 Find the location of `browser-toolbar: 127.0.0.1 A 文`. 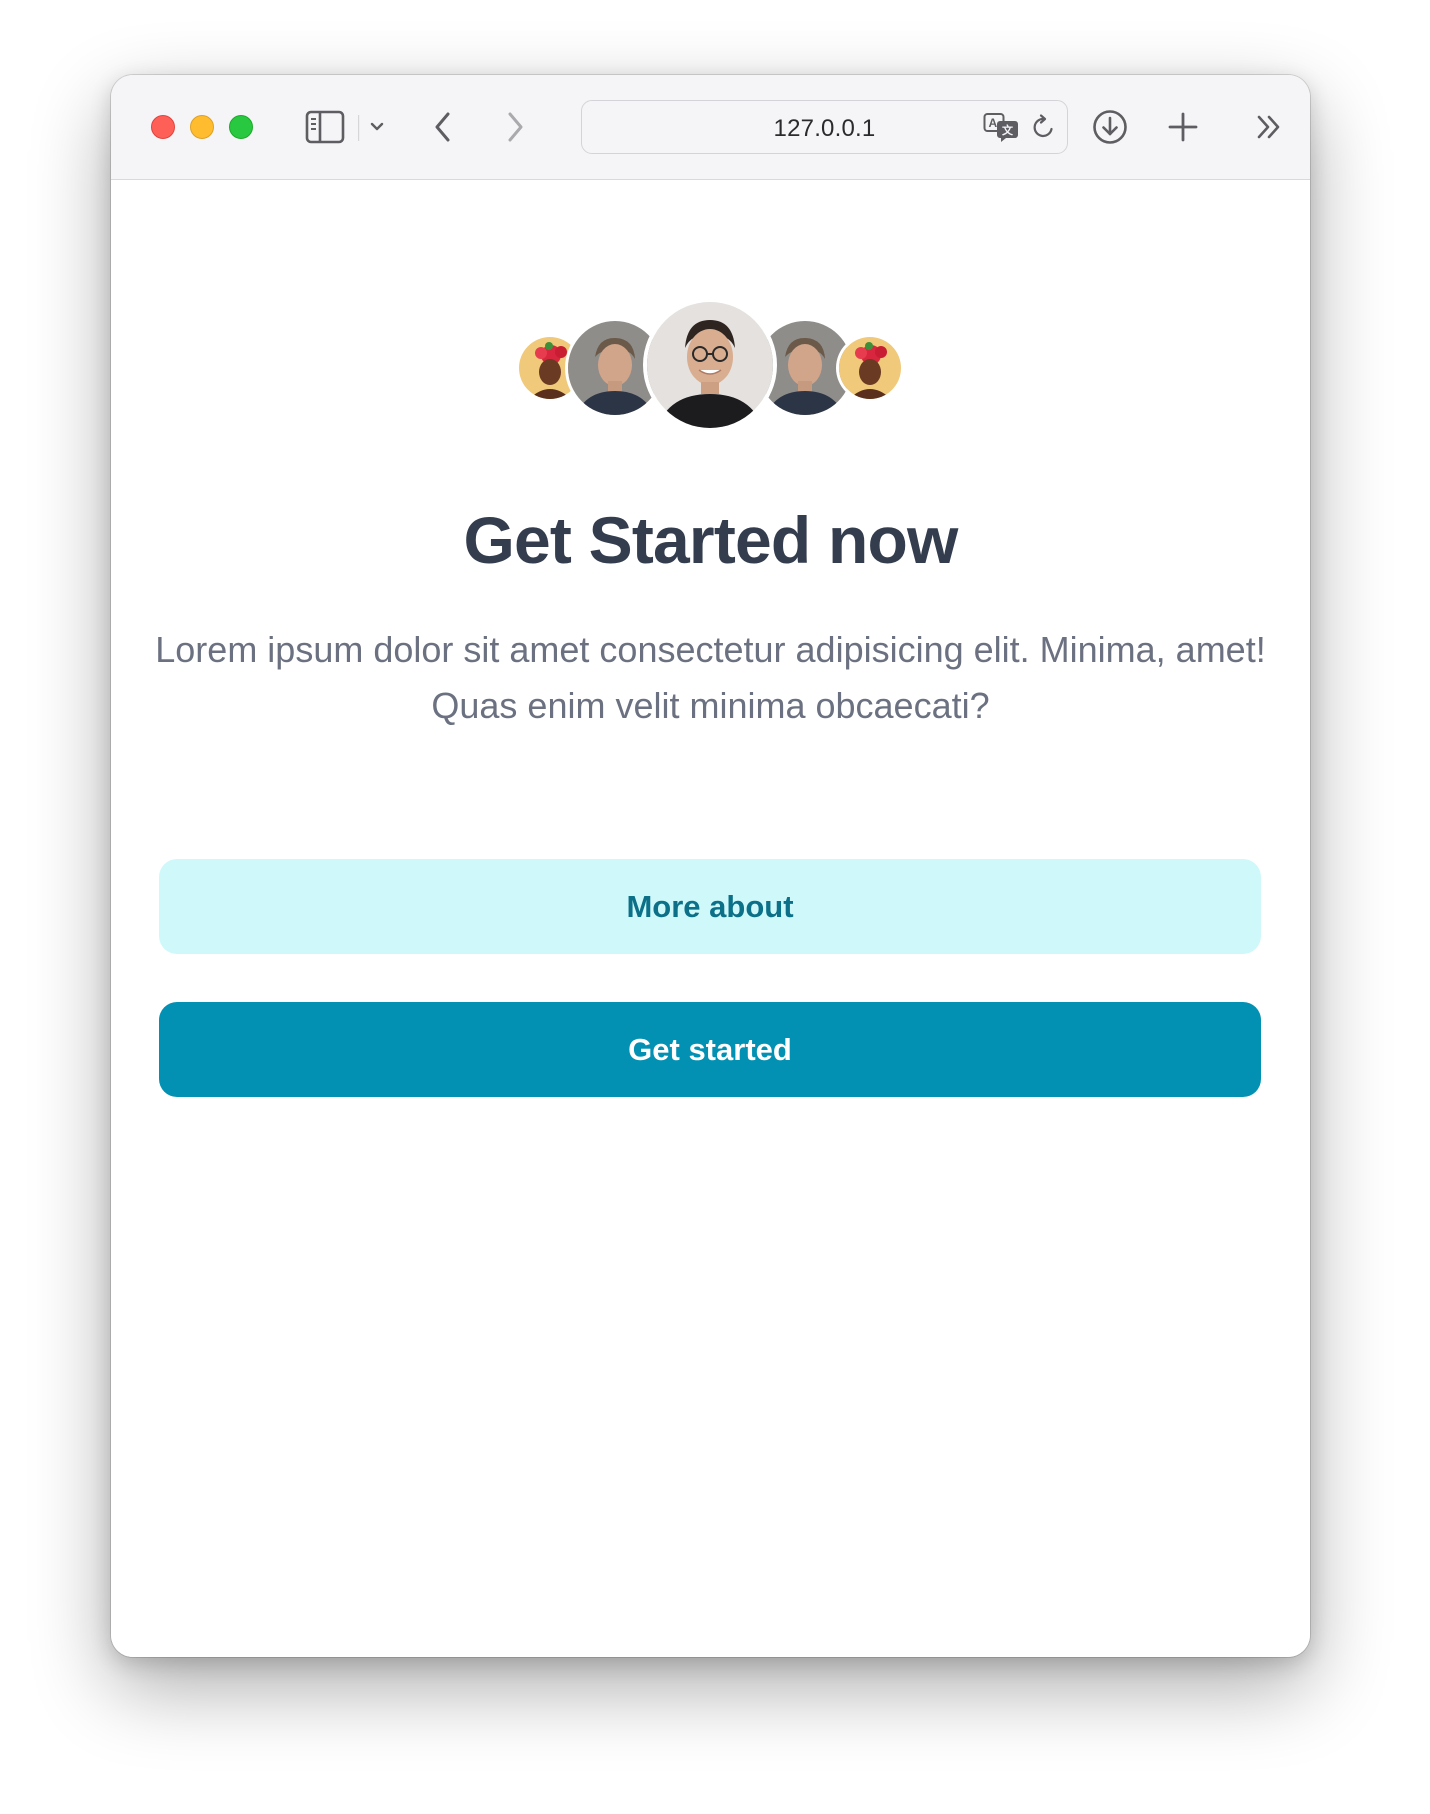

browser-toolbar: 127.0.0.1 A 文 is located at coordinates (710, 127).